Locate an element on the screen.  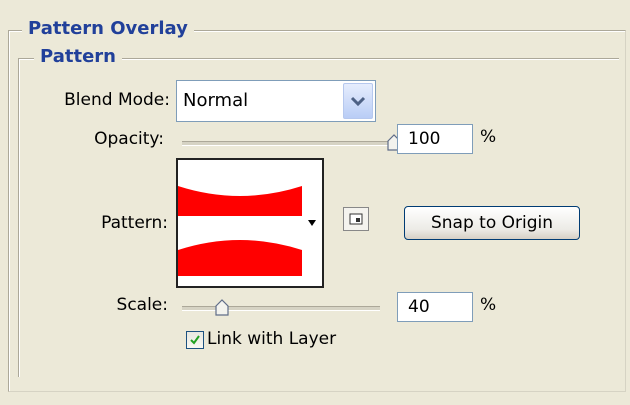
pattern-picker is located at coordinates (250, 223).